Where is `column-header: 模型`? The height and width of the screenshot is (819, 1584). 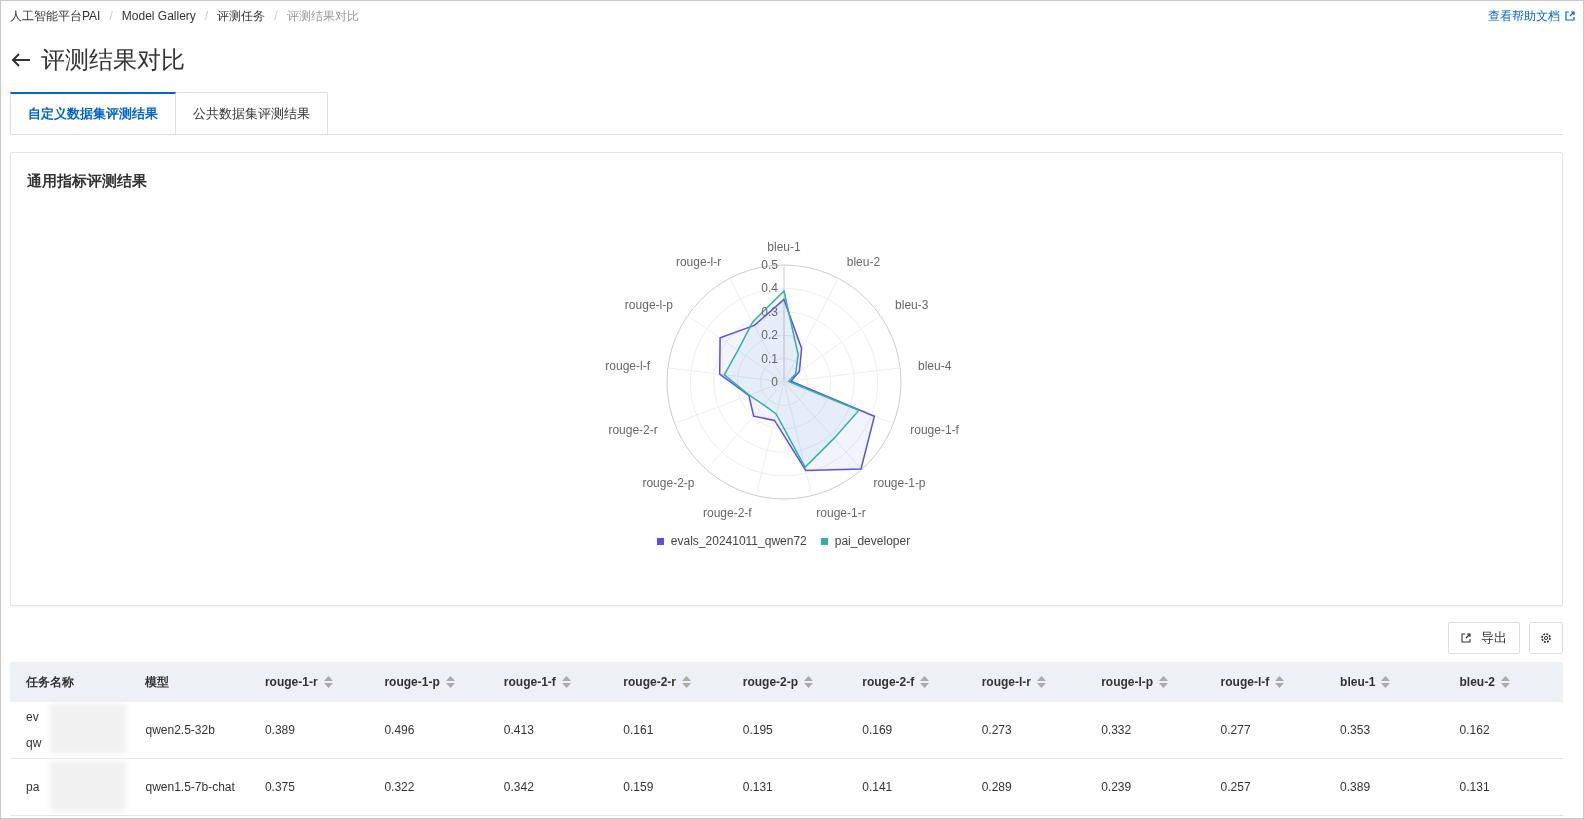 column-header: 模型 is located at coordinates (157, 682).